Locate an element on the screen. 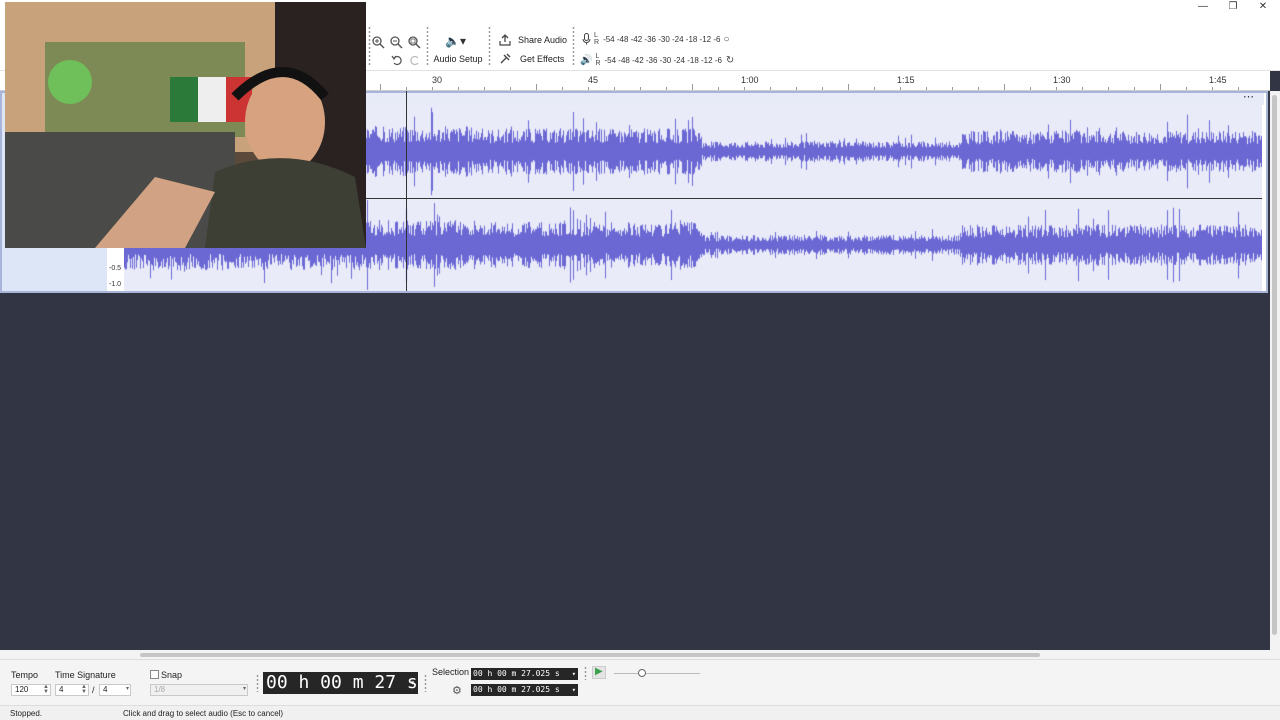  get-effects-label: Get Effects is located at coordinates (542, 59).